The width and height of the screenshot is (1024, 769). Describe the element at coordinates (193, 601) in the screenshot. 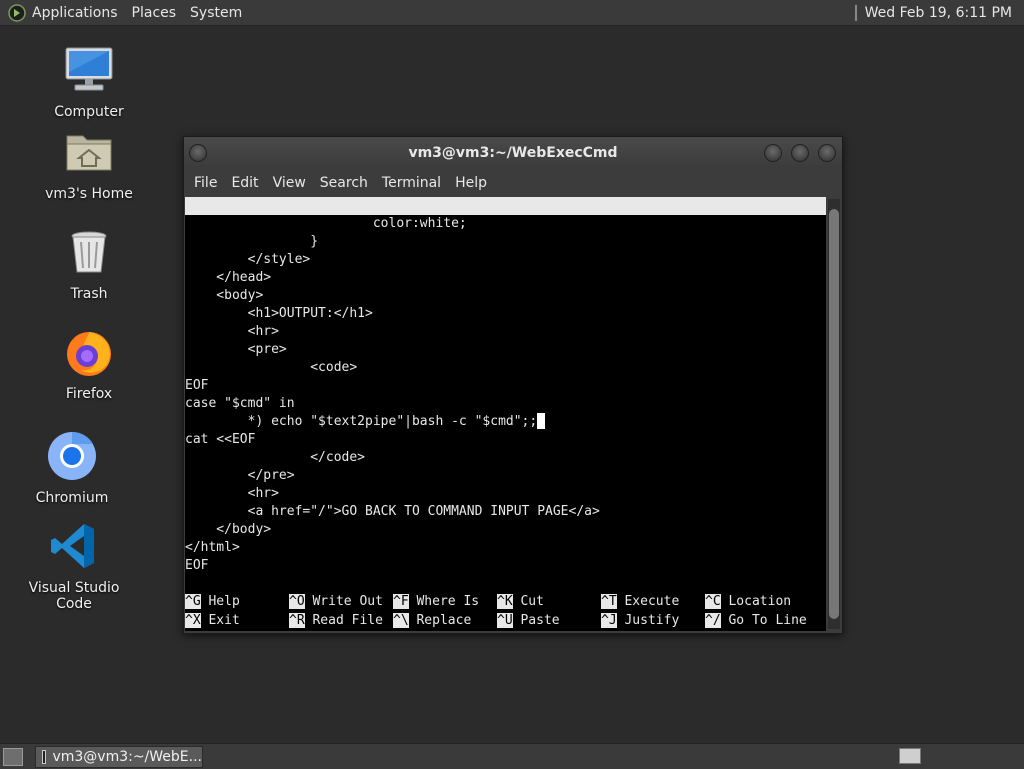

I see `shortcut-key: ^G` at that location.